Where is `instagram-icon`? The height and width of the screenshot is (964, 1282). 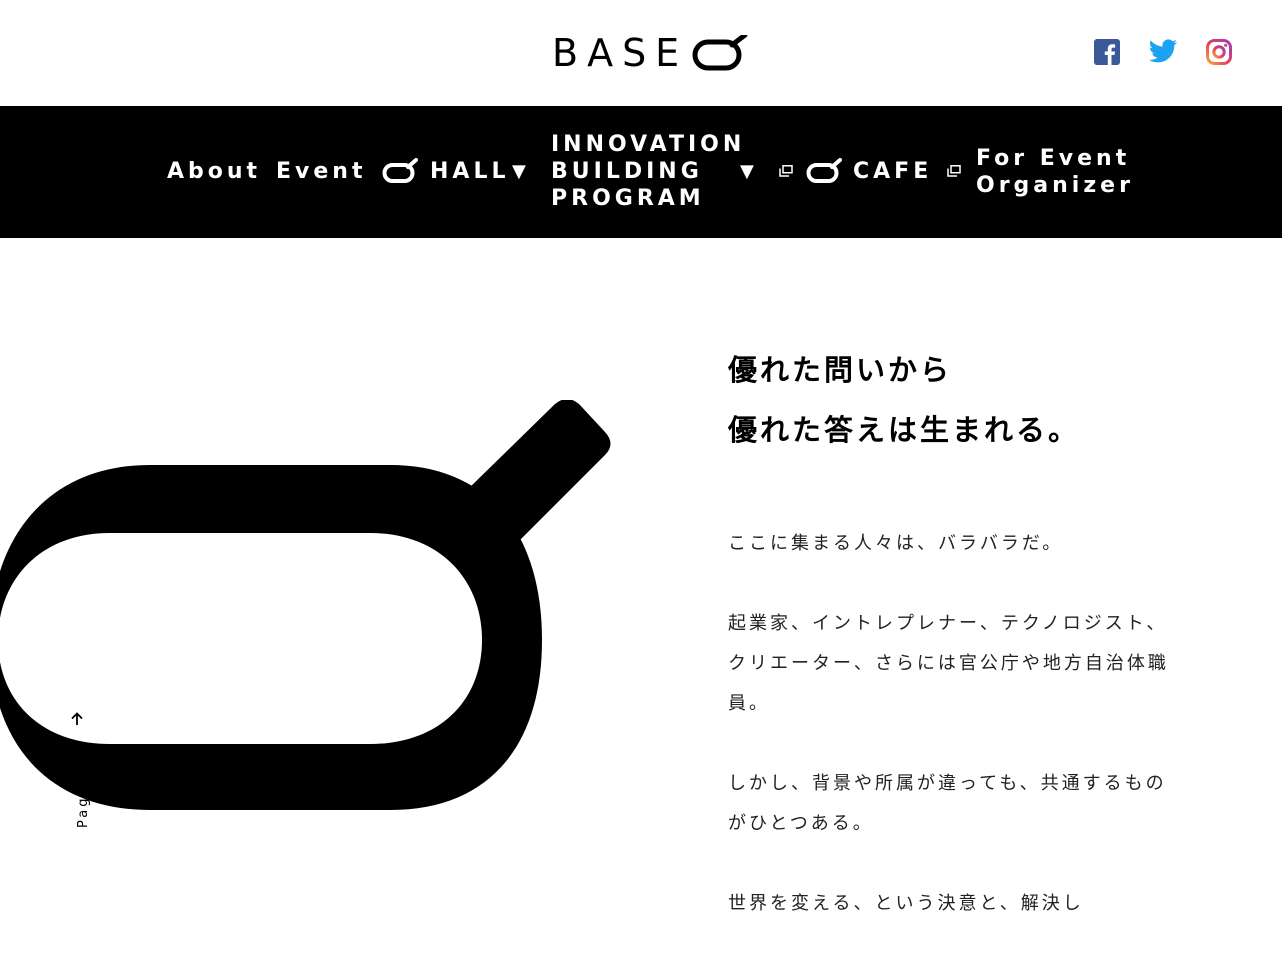 instagram-icon is located at coordinates (1219, 52).